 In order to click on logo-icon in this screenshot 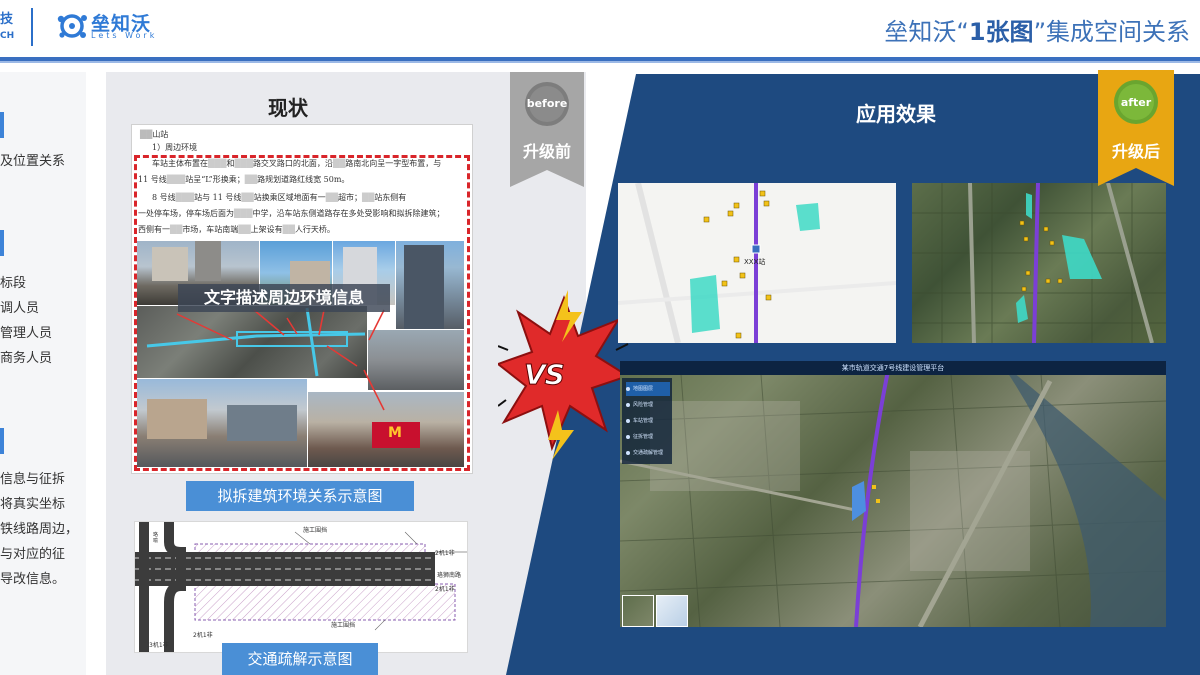, I will do `click(72, 26)`.